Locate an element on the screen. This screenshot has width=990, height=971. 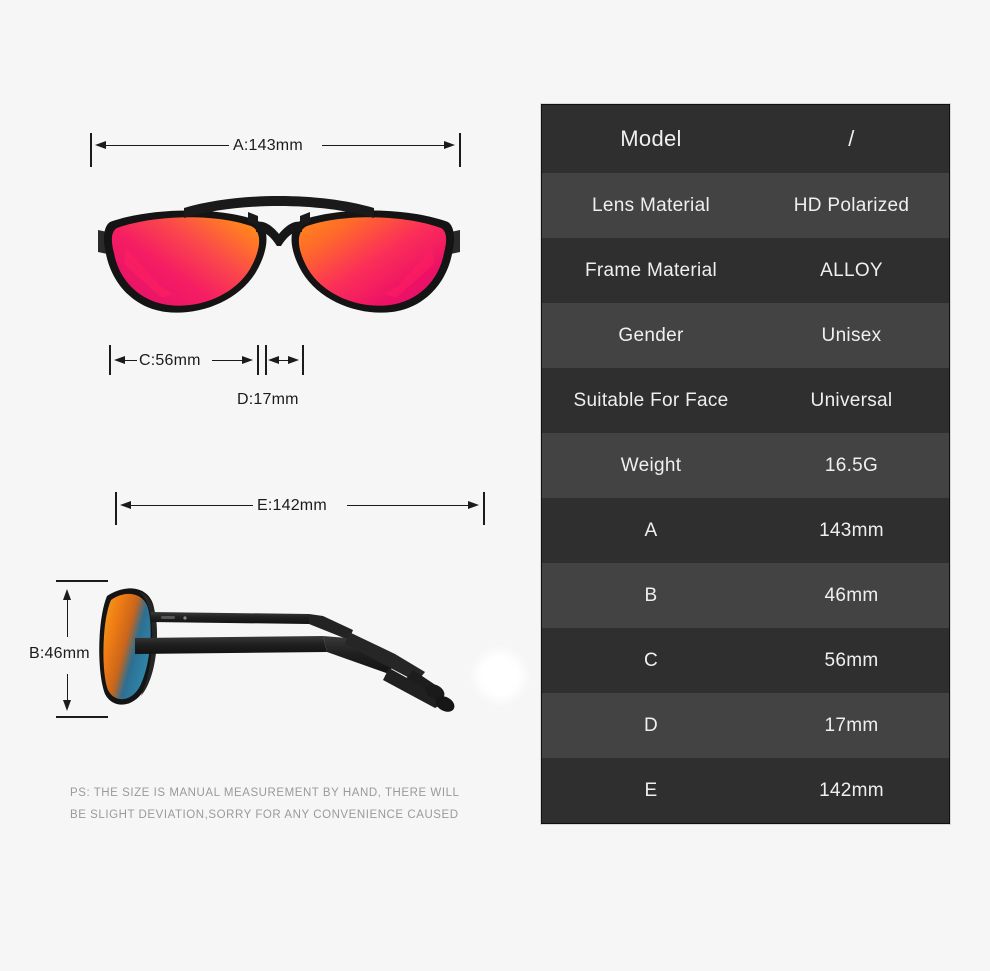
spec-key: A is located at coordinates (651, 530).